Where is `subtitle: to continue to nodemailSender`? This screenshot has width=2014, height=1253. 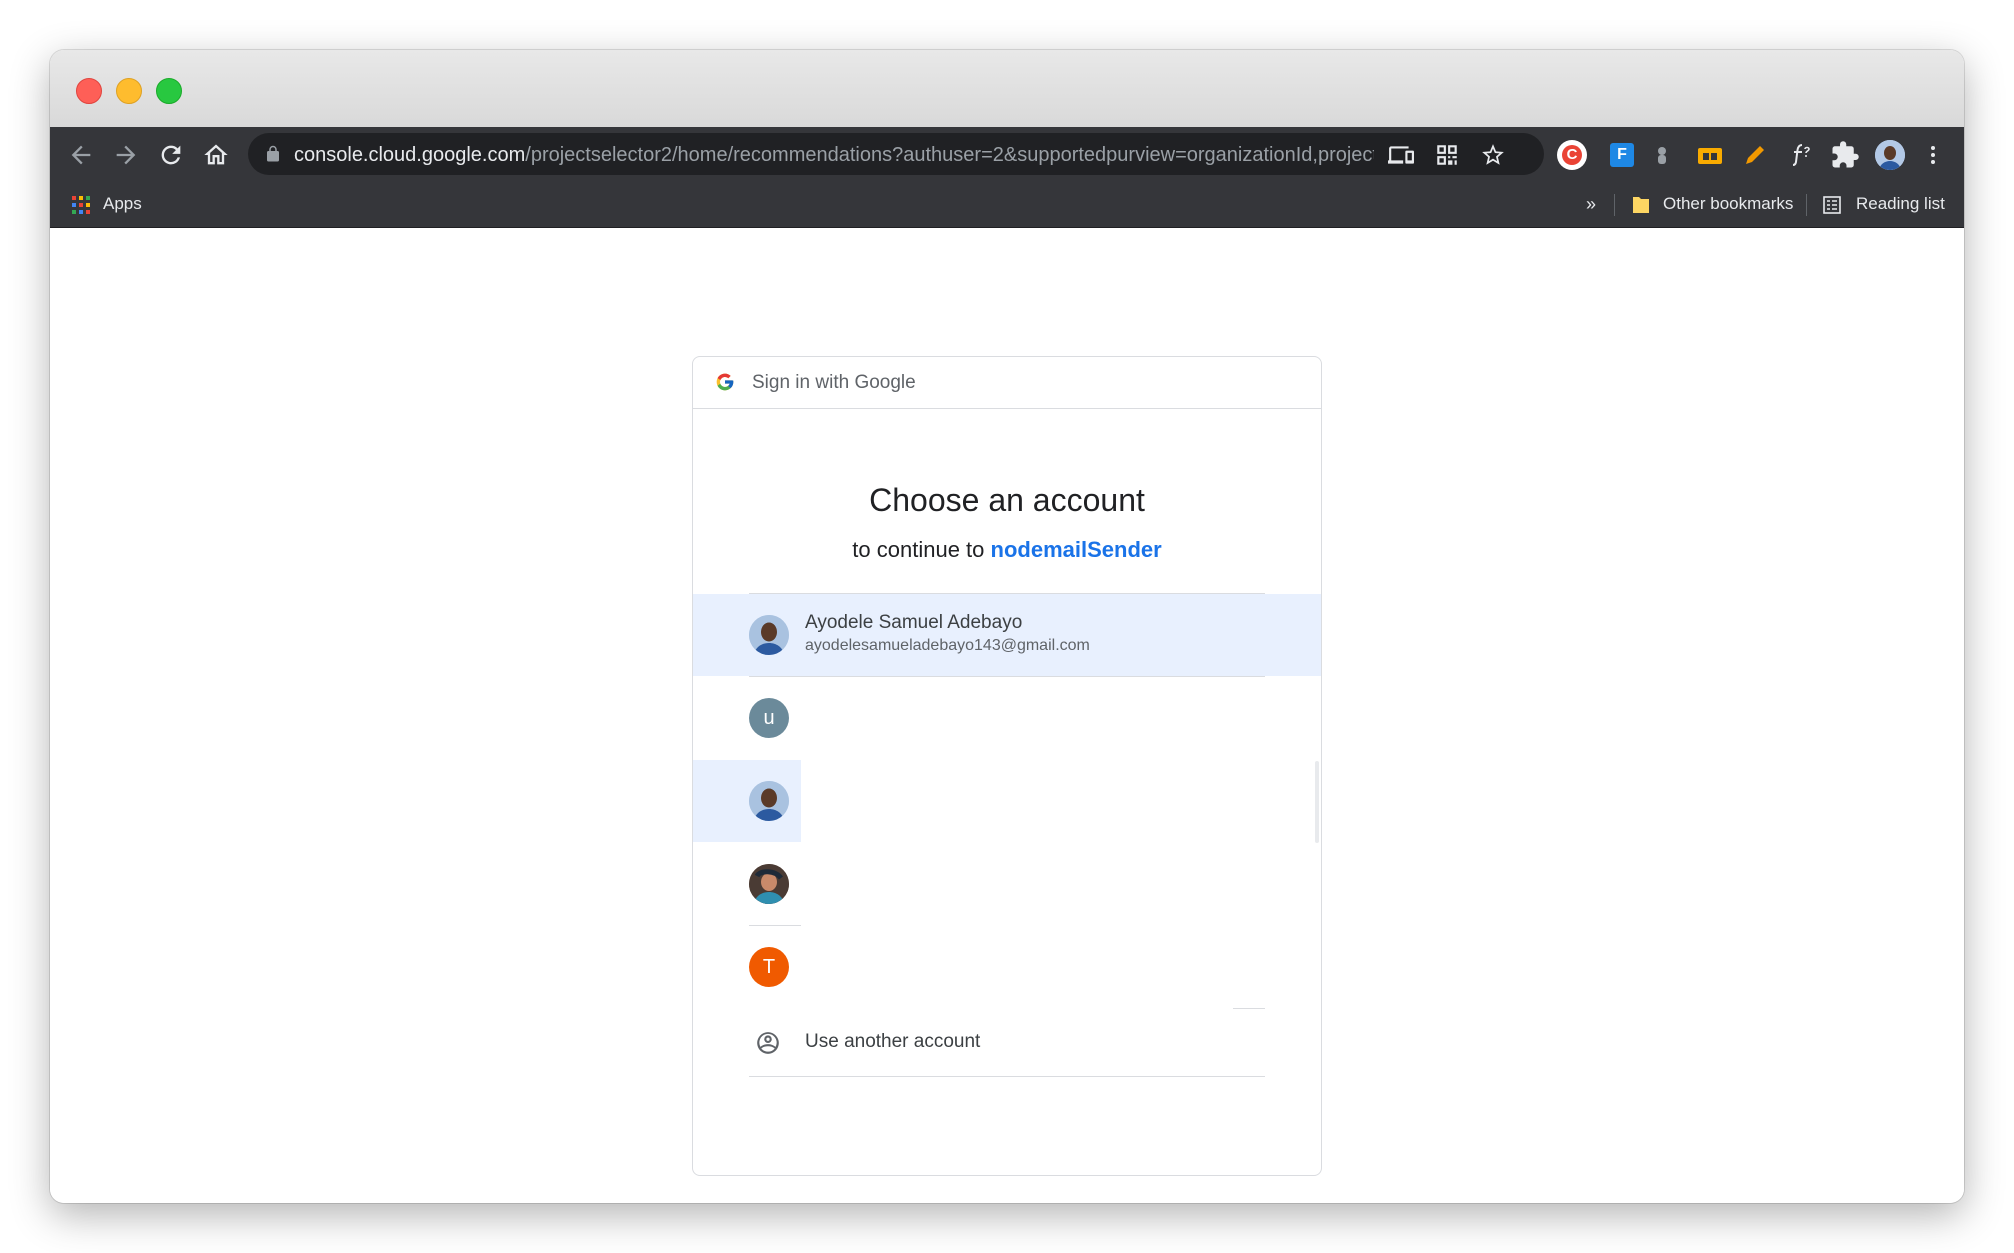
subtitle: to continue to nodemailSender is located at coordinates (1007, 550).